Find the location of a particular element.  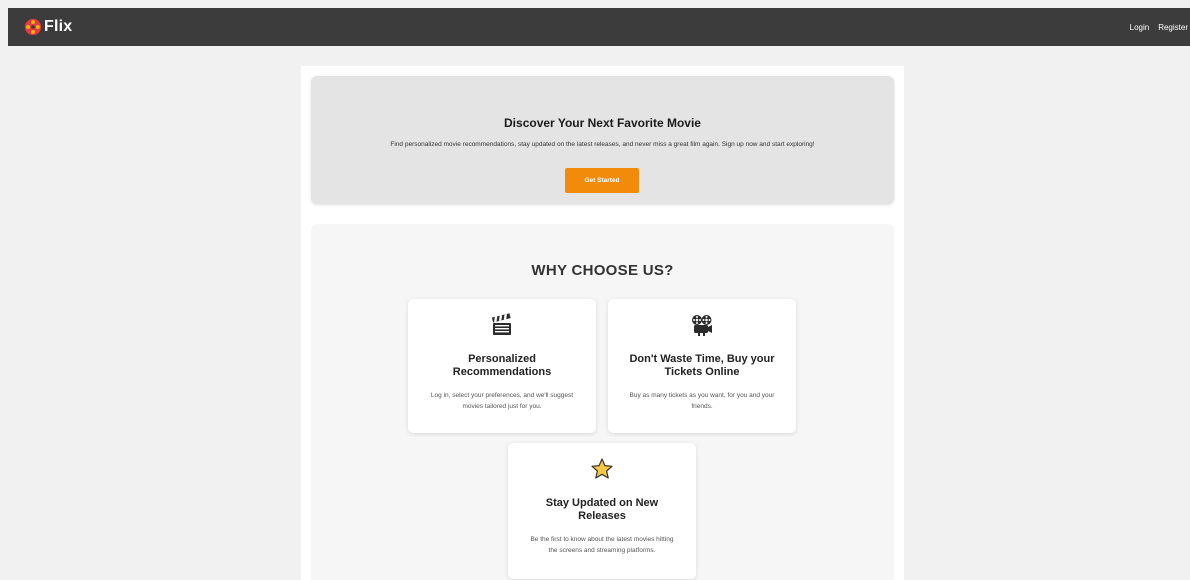

brand: Flix is located at coordinates (48, 27).